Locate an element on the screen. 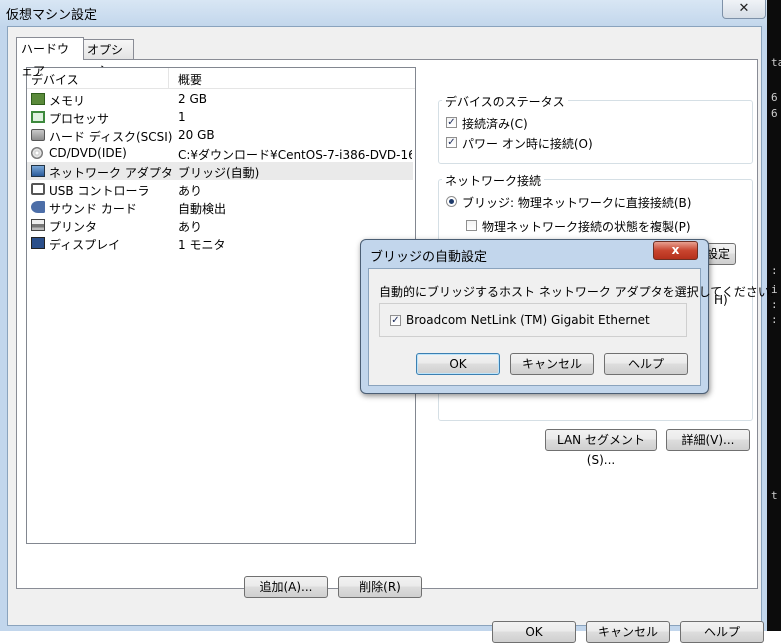  background-terminal: ta 6 6 : i : : t is located at coordinates (774, 315).